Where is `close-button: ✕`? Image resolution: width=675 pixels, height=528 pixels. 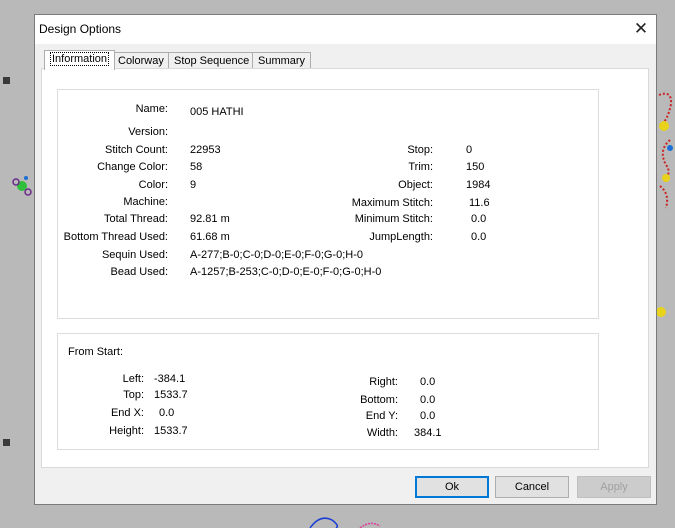 close-button: ✕ is located at coordinates (641, 29).